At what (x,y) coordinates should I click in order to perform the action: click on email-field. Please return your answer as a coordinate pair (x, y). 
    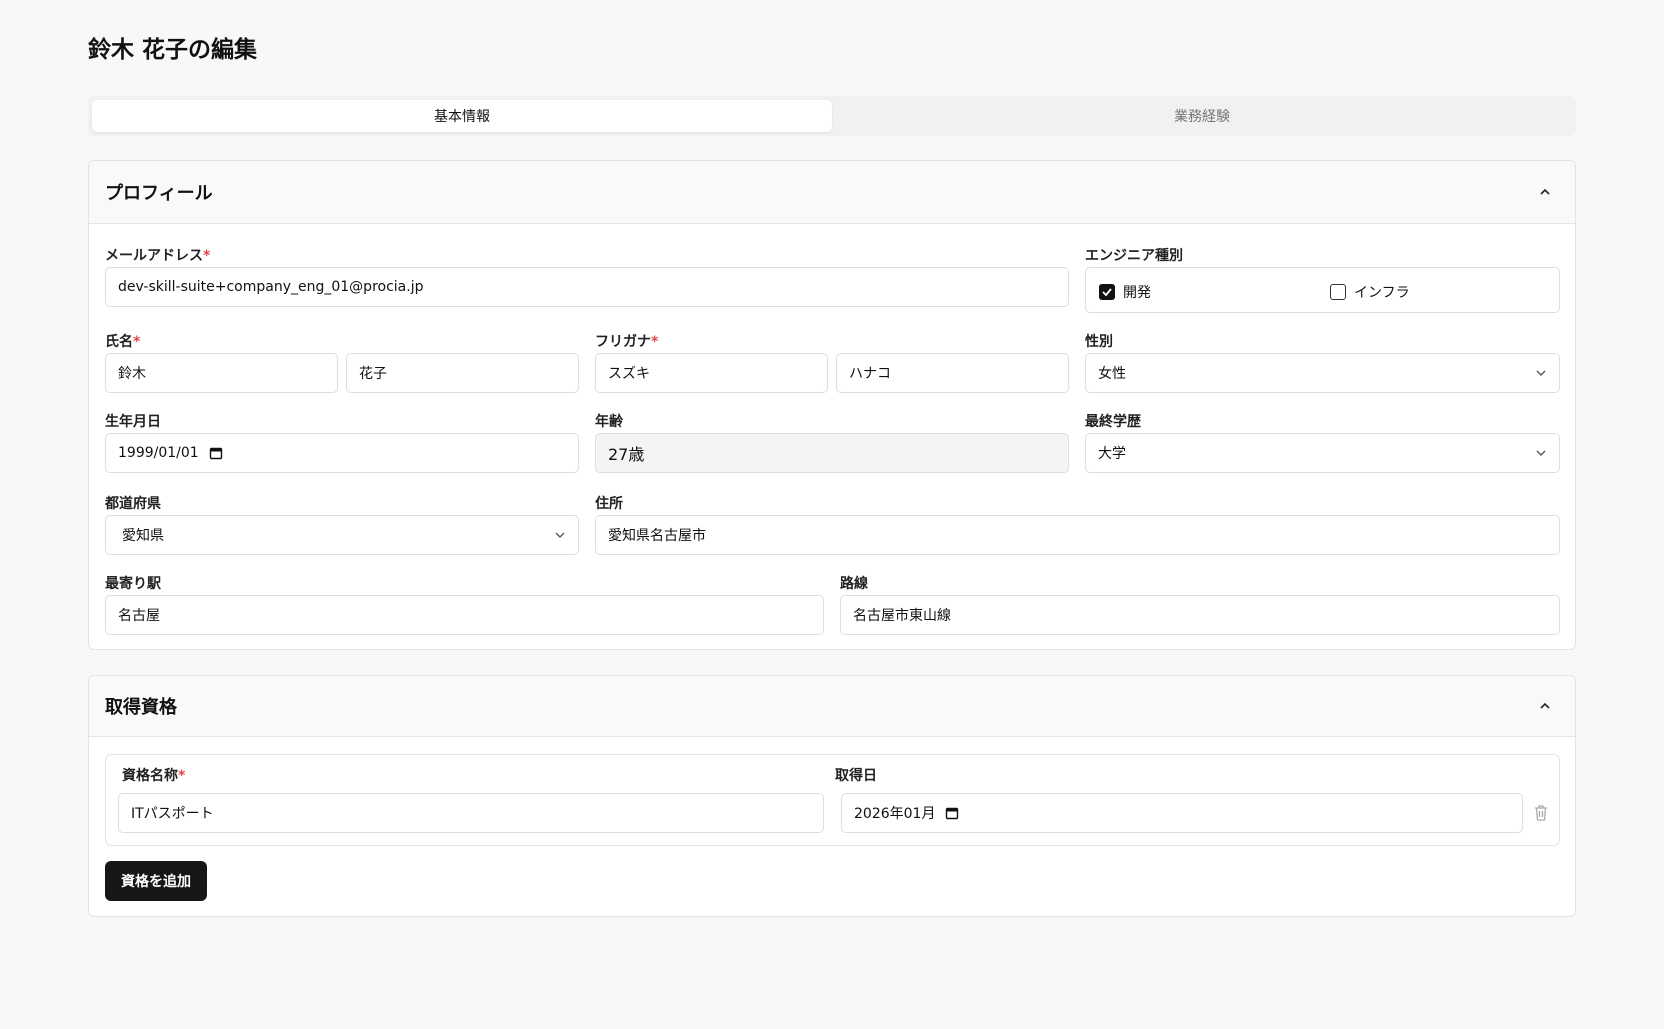
    Looking at the image, I should click on (587, 287).